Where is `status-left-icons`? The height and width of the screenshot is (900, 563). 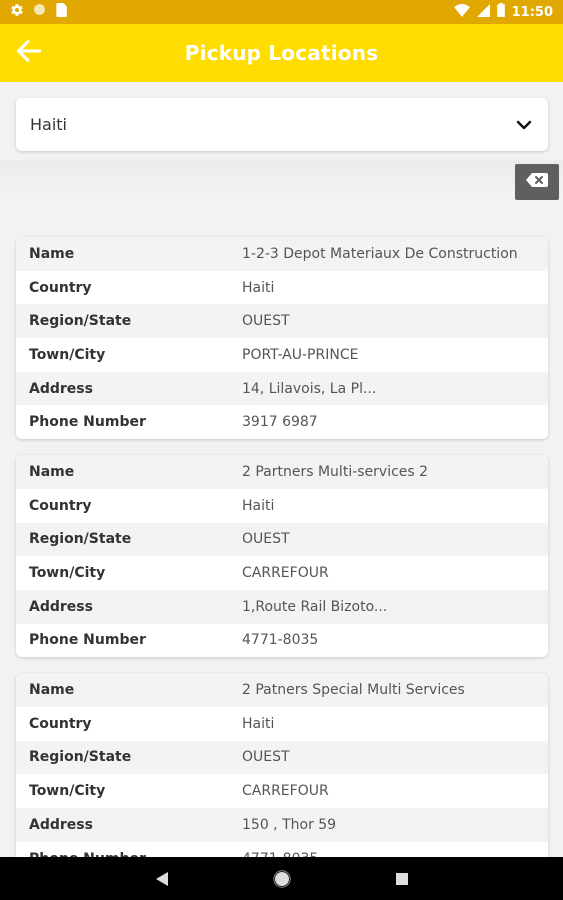
status-left-icons is located at coordinates (38, 12).